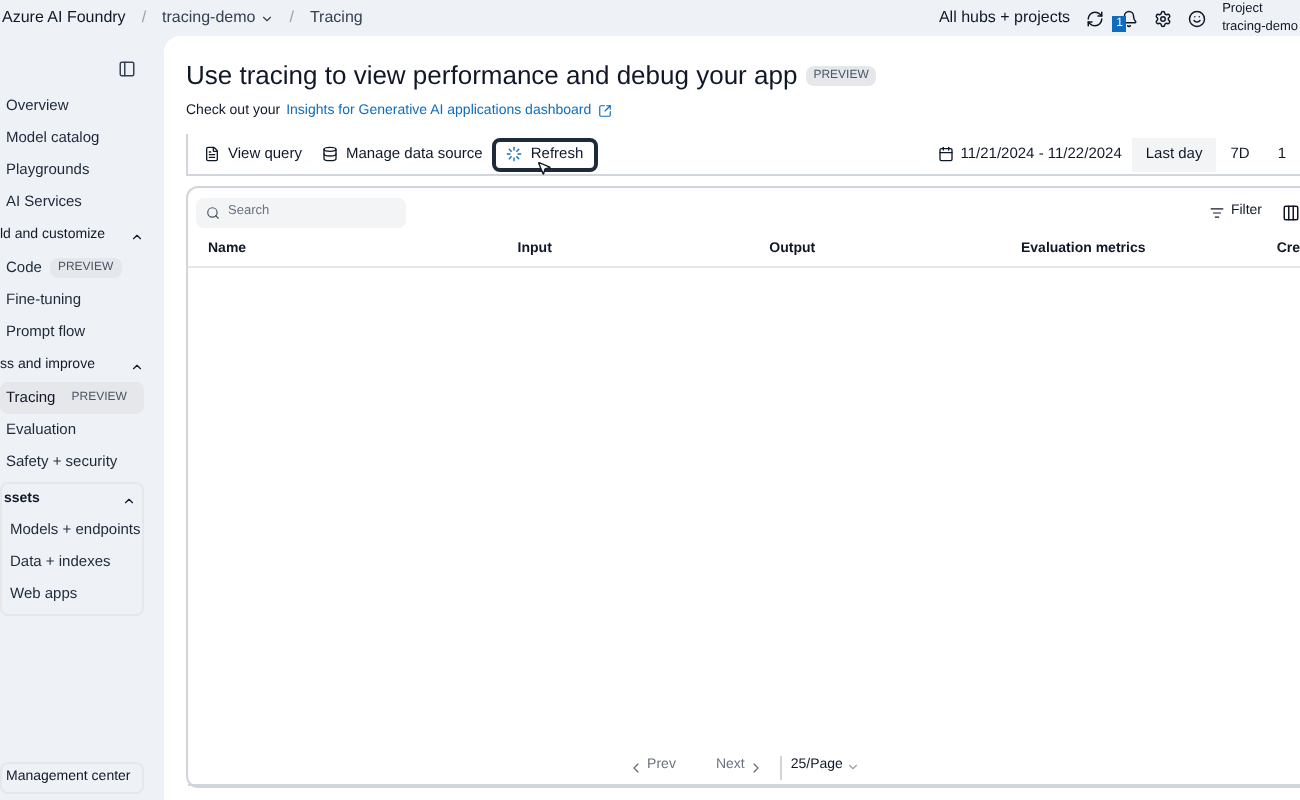  I want to click on collapse-sidebar-icon, so click(127, 69).